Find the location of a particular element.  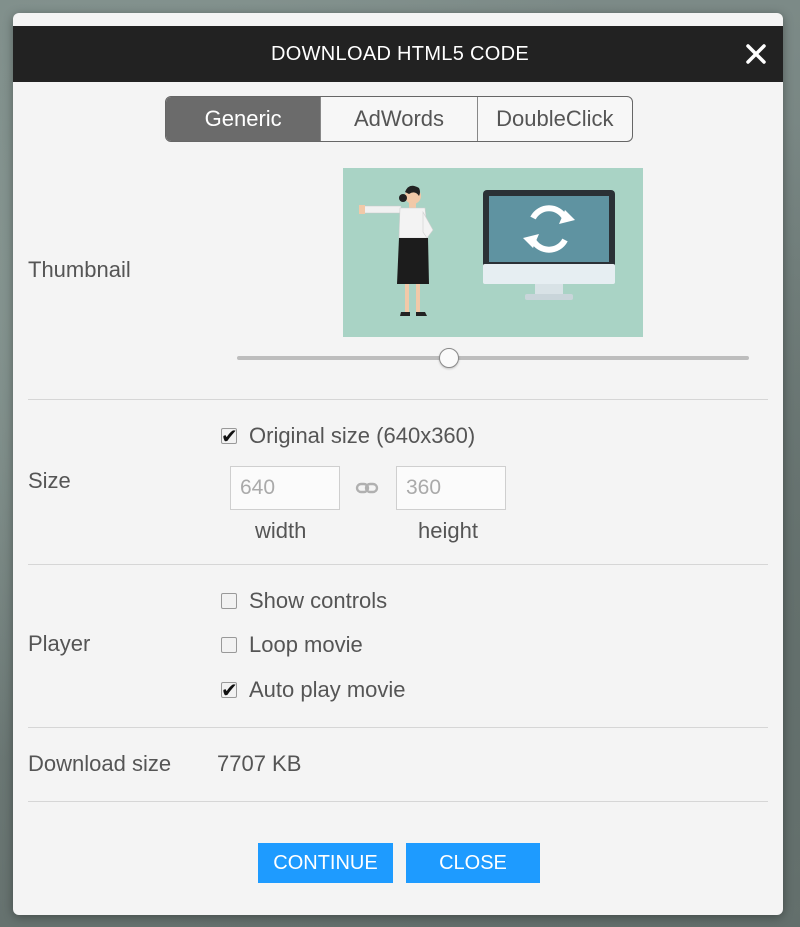

show-controls-option: Show controls is located at coordinates (304, 601).